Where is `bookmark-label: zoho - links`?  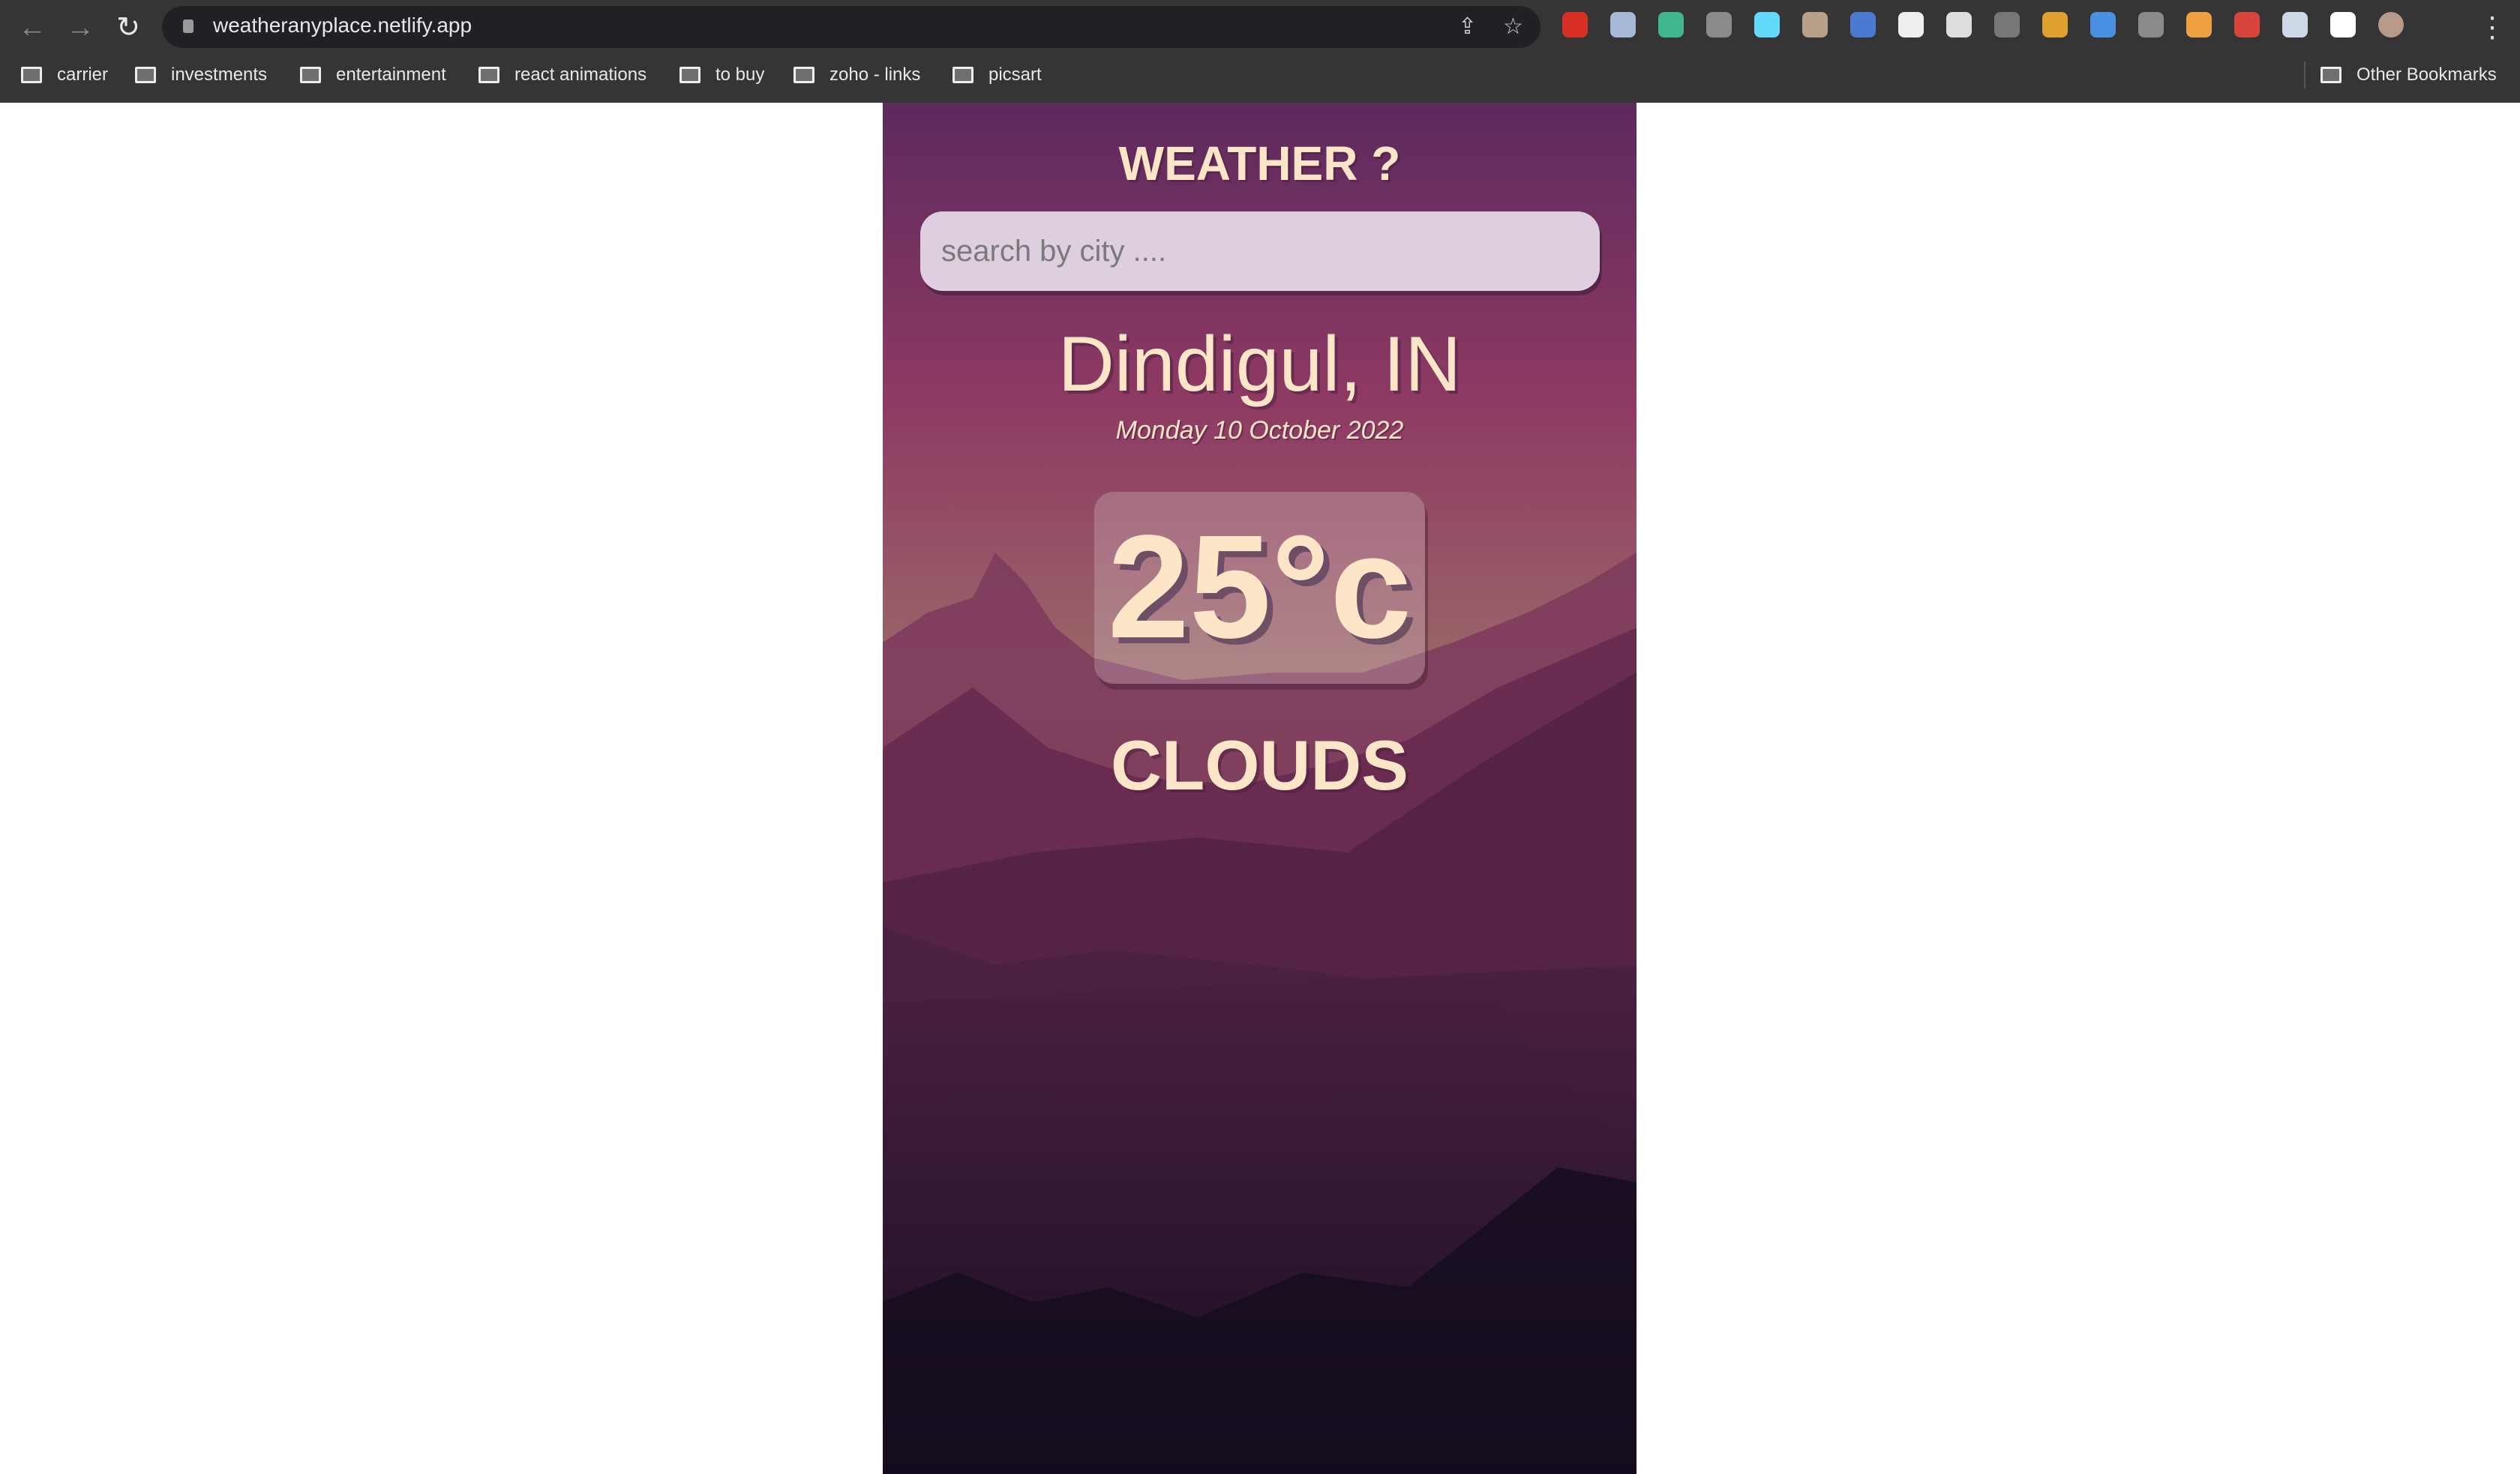
bookmark-label: zoho - links is located at coordinates (875, 74).